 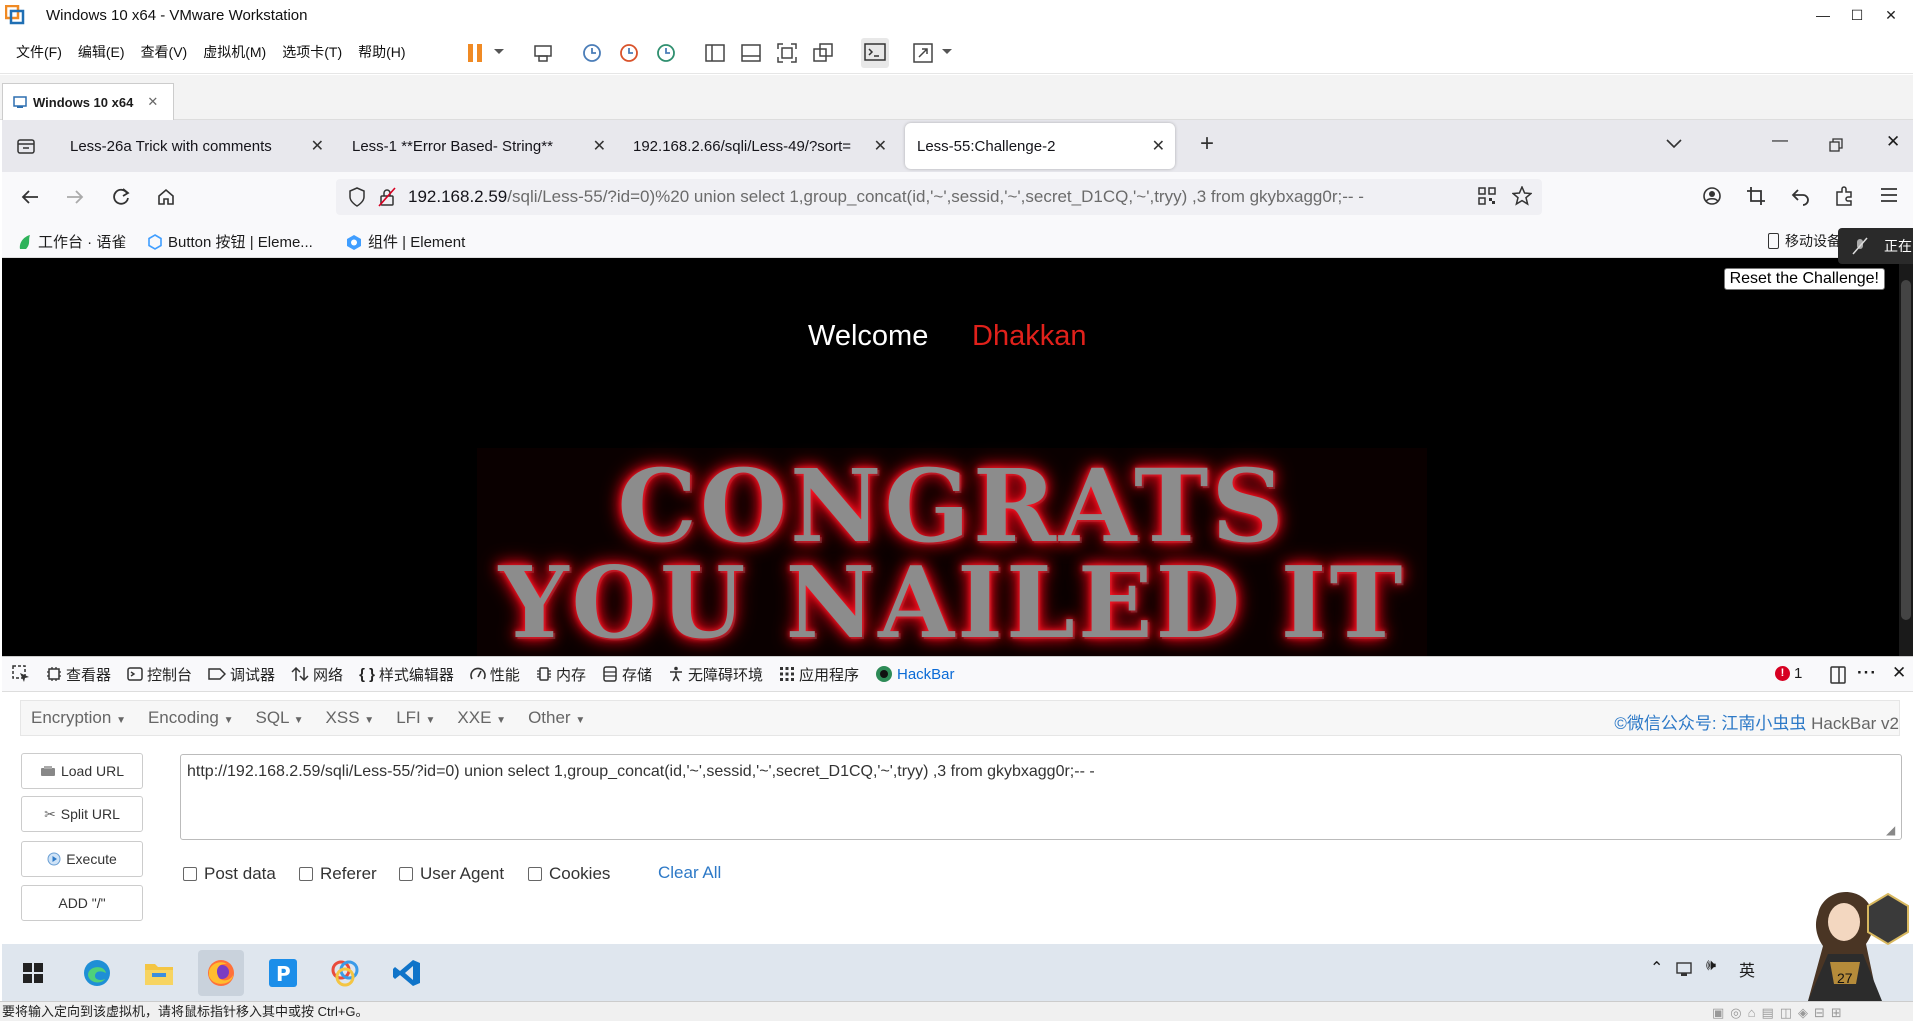 I want to click on more-options-icon: ···, so click(x=1867, y=673).